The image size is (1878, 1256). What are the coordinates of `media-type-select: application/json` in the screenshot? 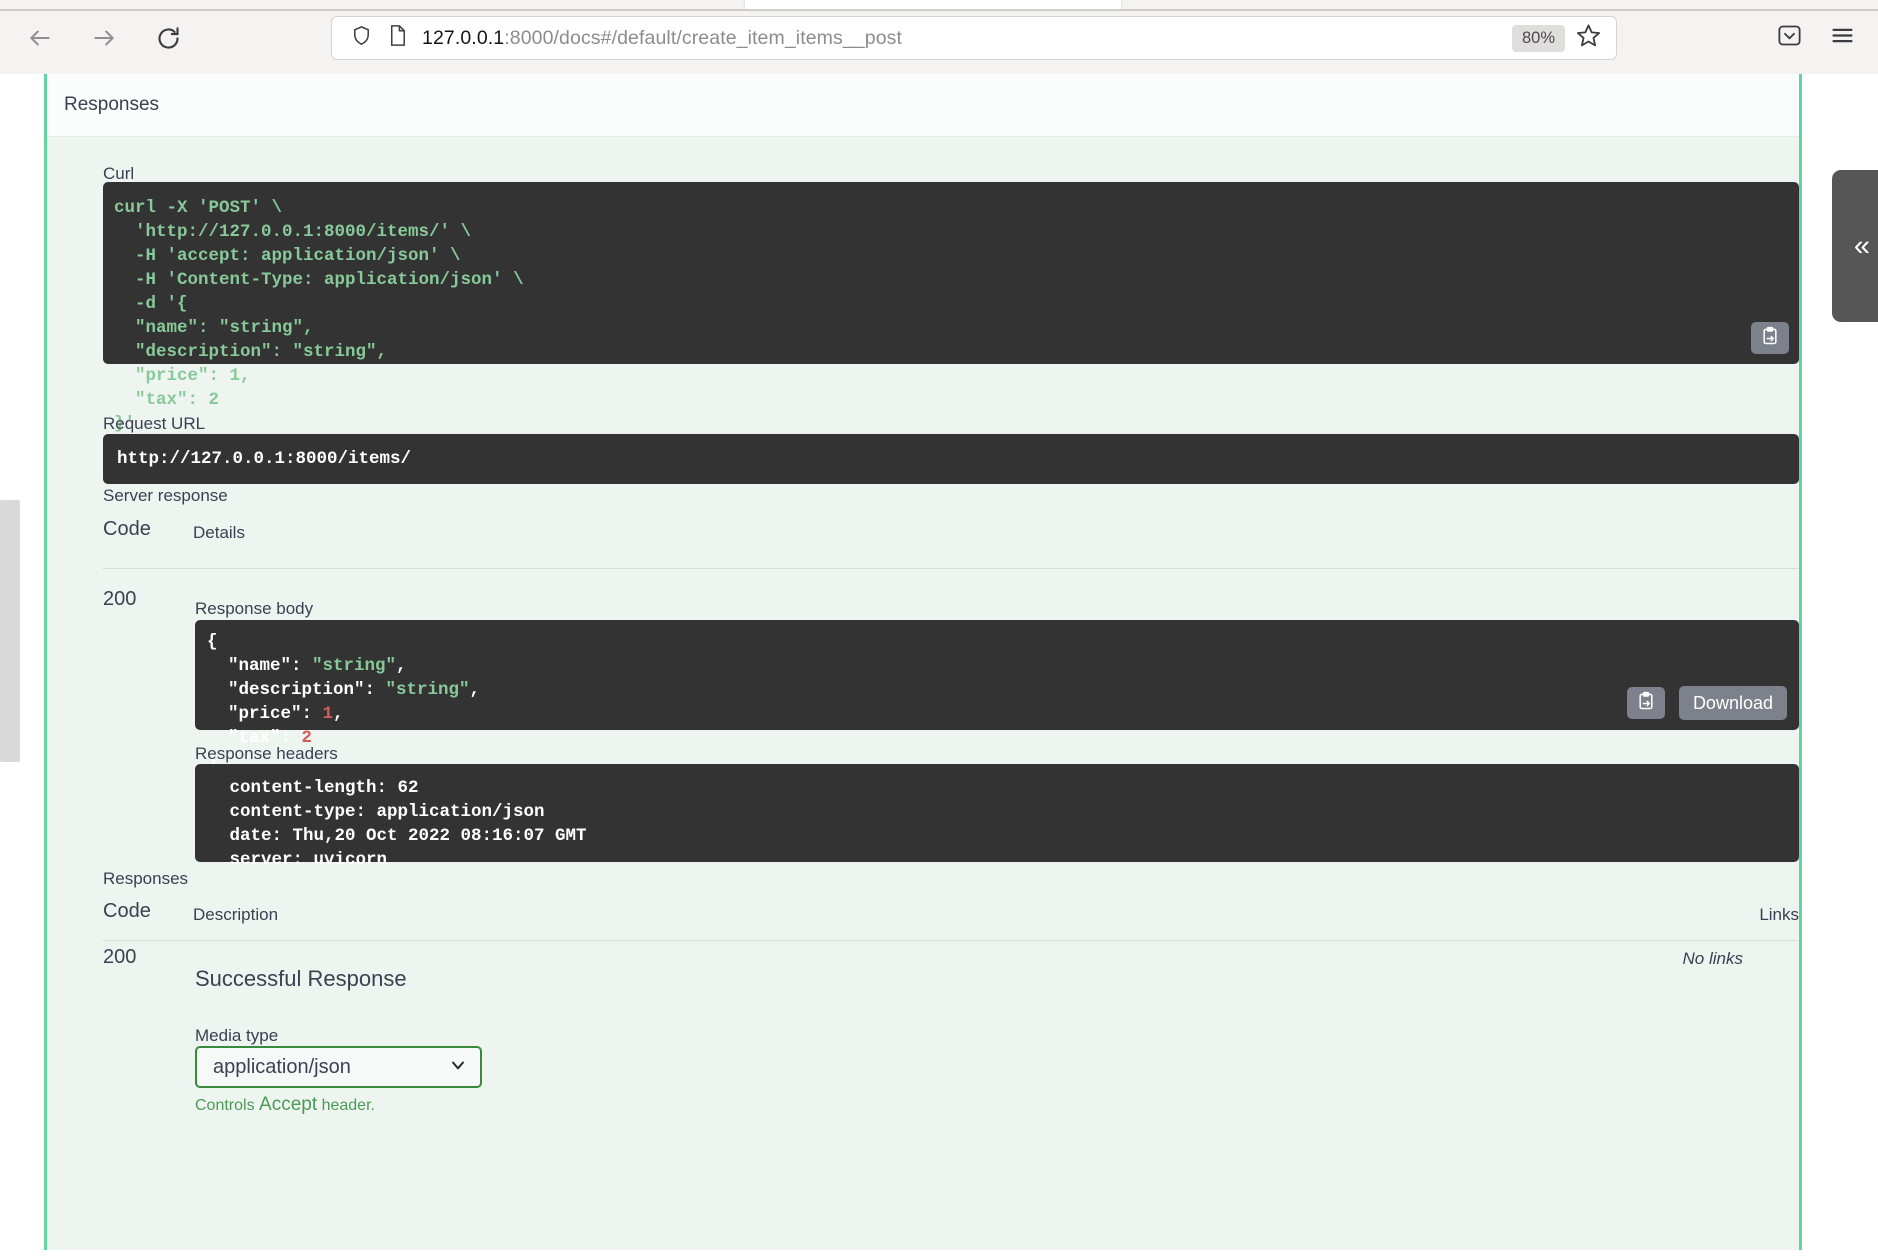 It's located at (338, 1067).